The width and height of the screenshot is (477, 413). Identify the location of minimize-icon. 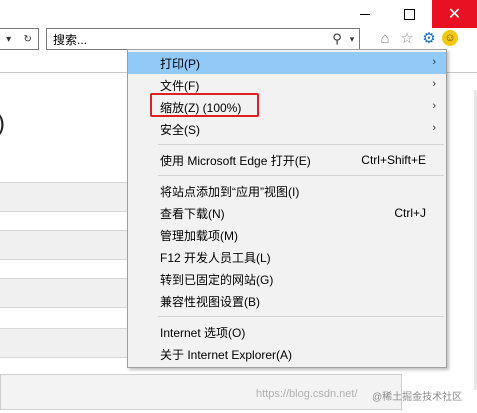
(364, 14).